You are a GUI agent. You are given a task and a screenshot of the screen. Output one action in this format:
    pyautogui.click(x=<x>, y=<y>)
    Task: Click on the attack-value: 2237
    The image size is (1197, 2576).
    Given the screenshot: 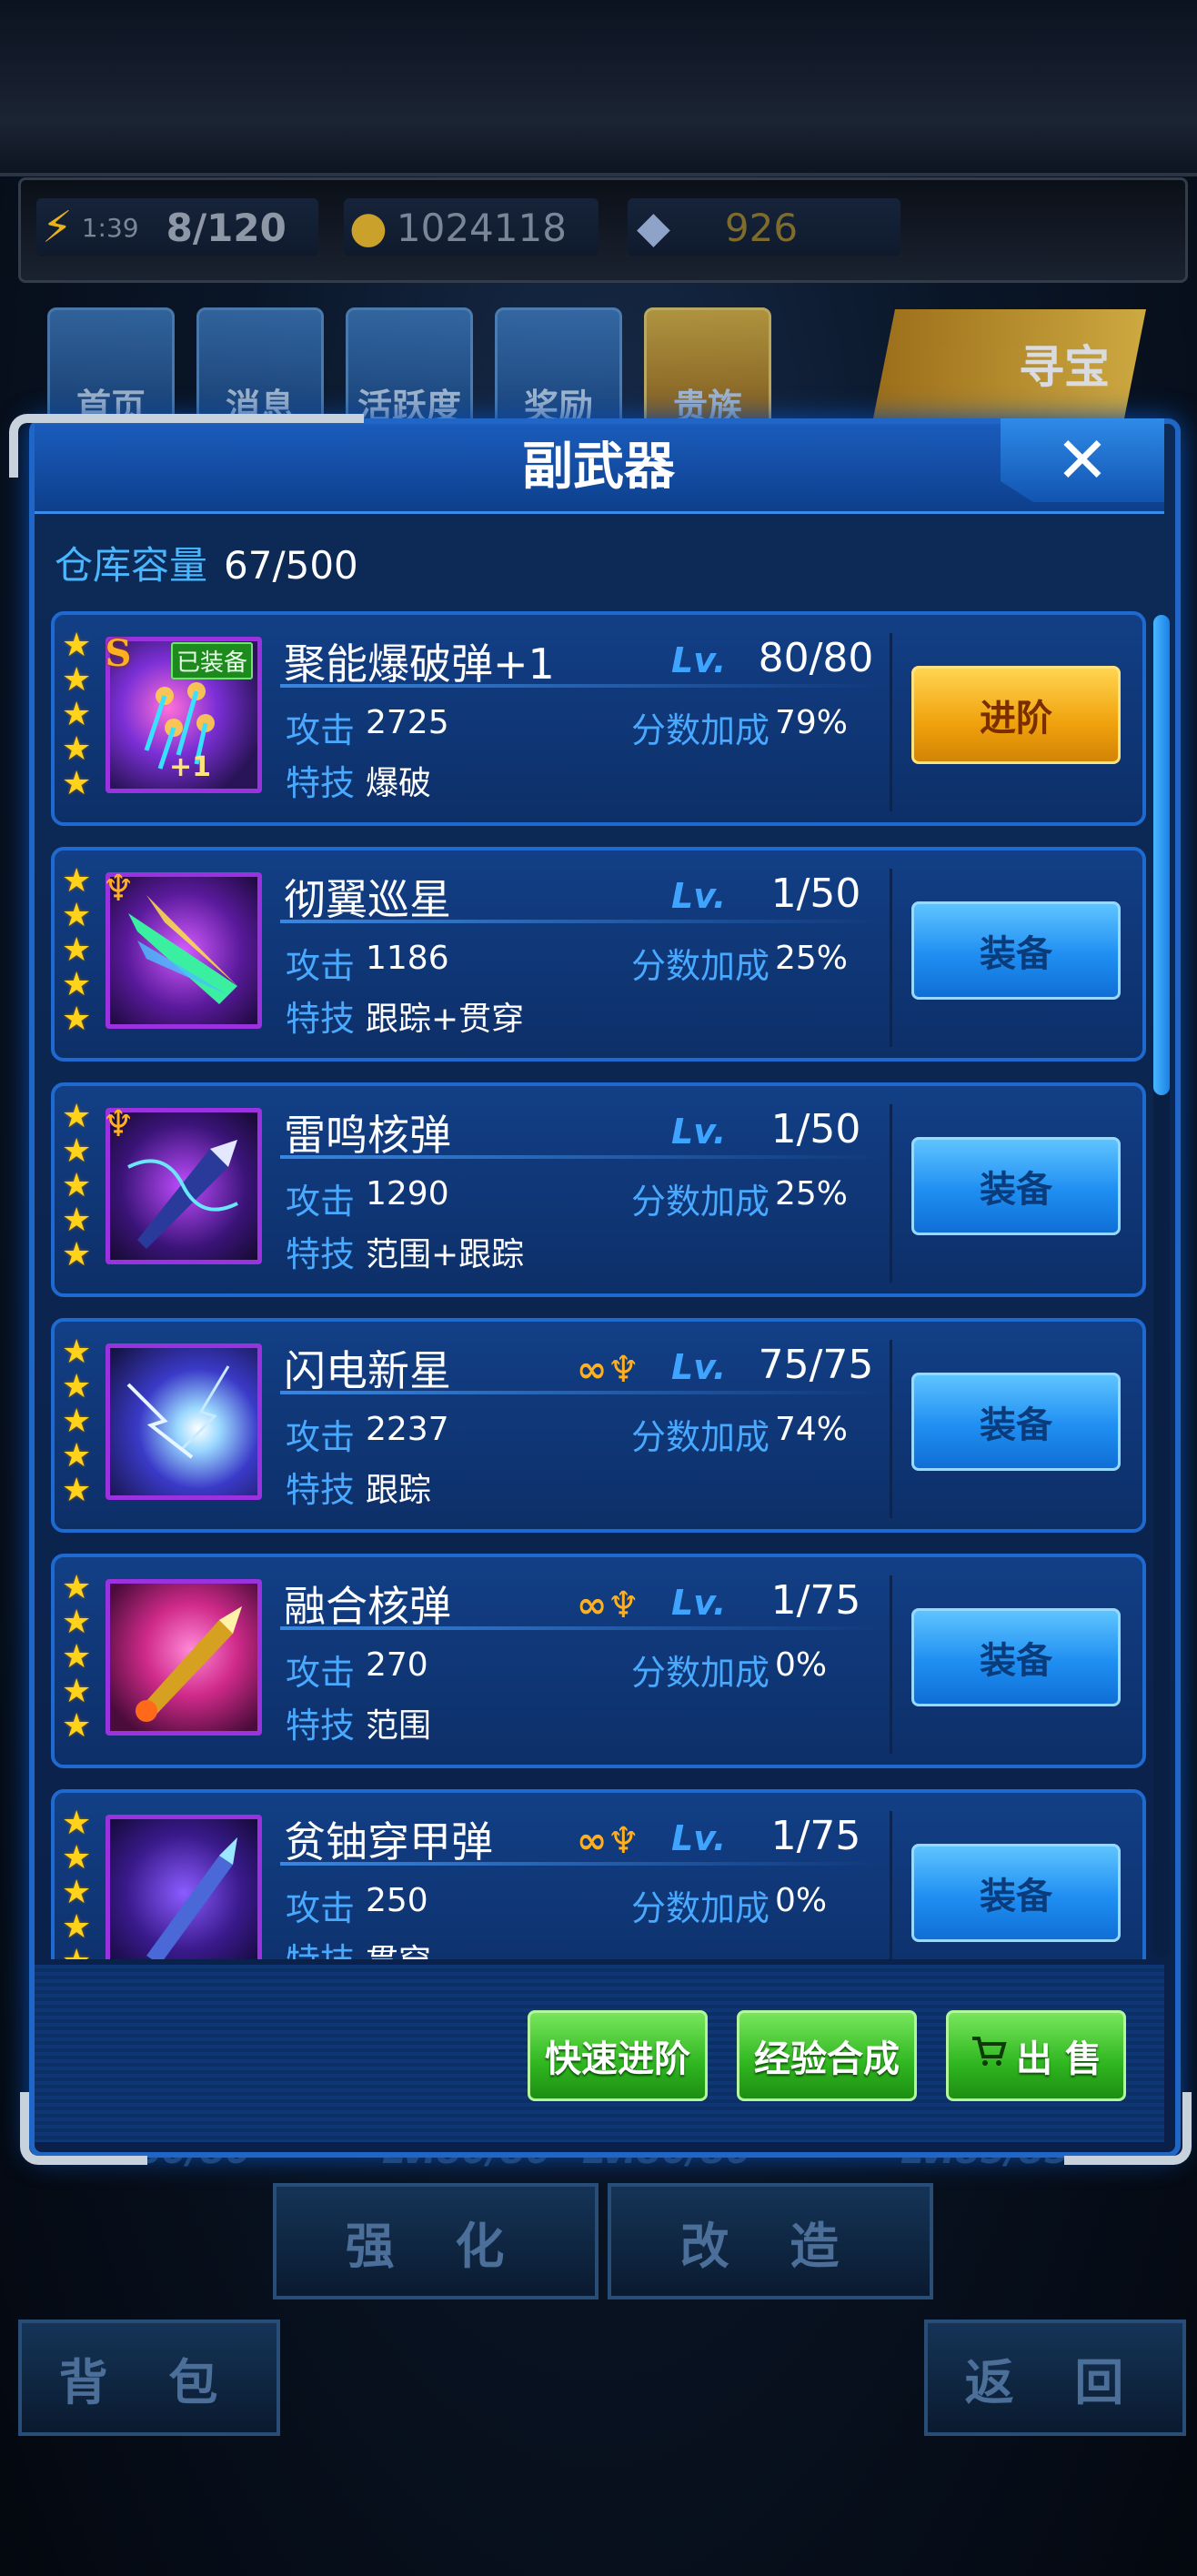 What is the action you would take?
    pyautogui.click(x=407, y=1429)
    